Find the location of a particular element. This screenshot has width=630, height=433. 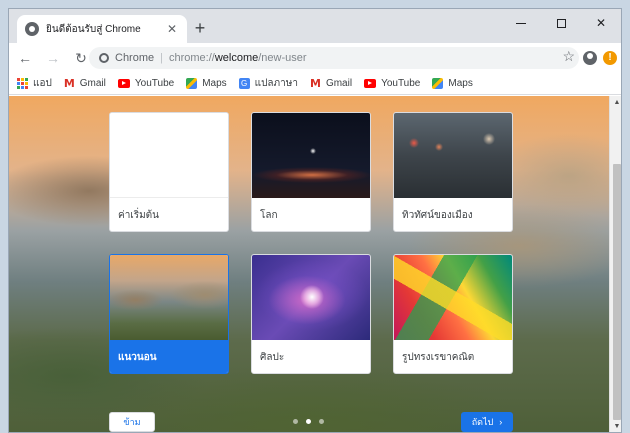

chevron-right-icon: › is located at coordinates (501, 422).